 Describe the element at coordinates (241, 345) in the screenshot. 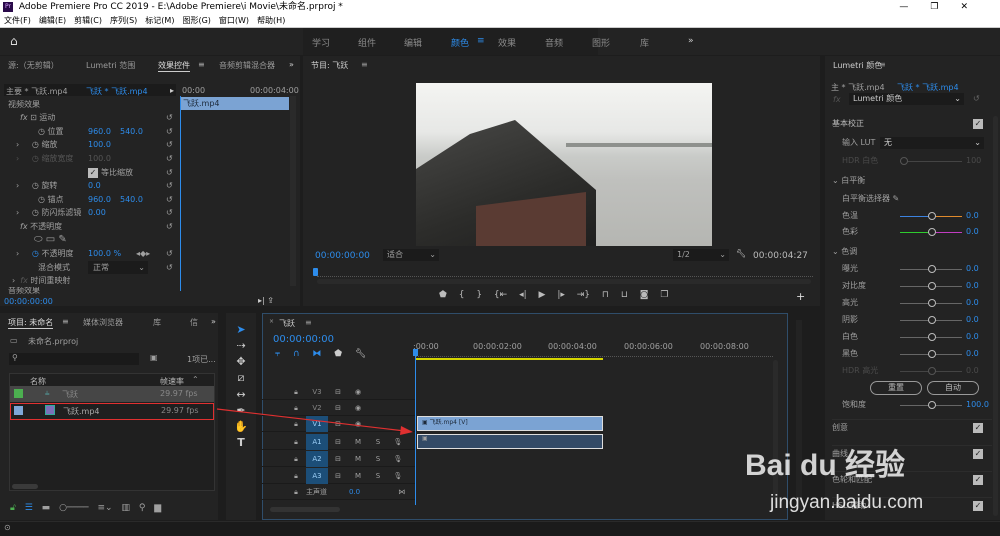

I see `track-select-tool-icon: ⇢` at that location.